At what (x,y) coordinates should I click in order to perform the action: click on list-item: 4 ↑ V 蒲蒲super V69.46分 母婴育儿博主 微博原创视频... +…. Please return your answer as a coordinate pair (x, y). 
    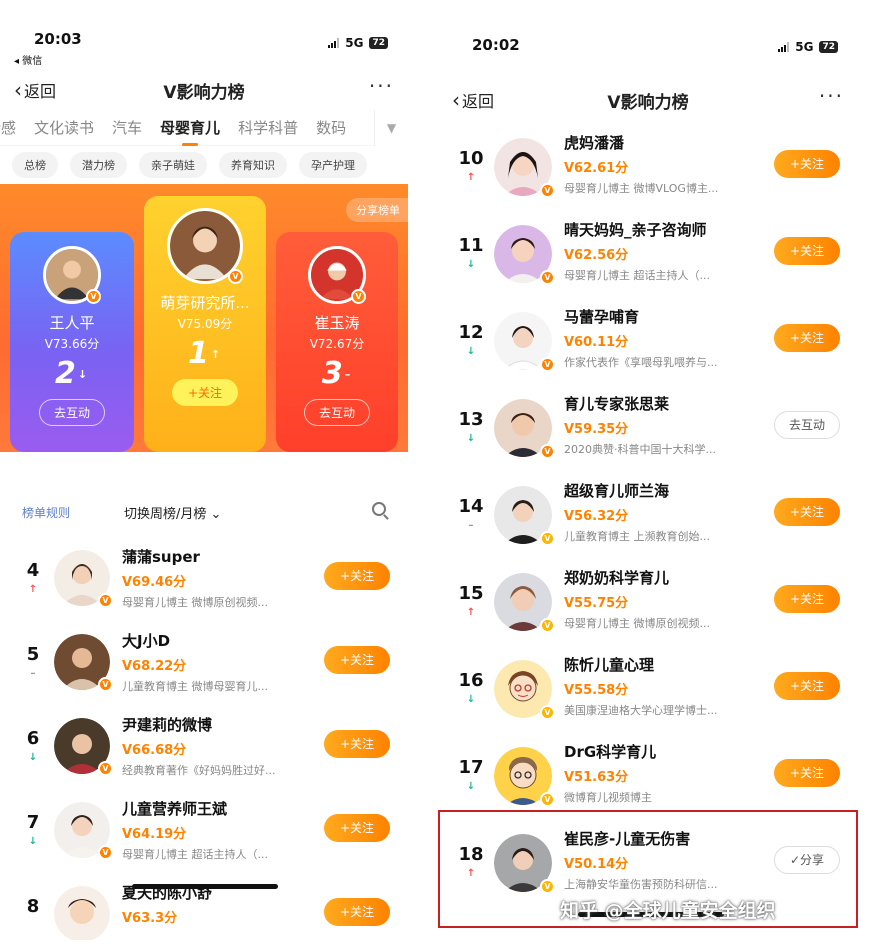
    Looking at the image, I should click on (204, 576).